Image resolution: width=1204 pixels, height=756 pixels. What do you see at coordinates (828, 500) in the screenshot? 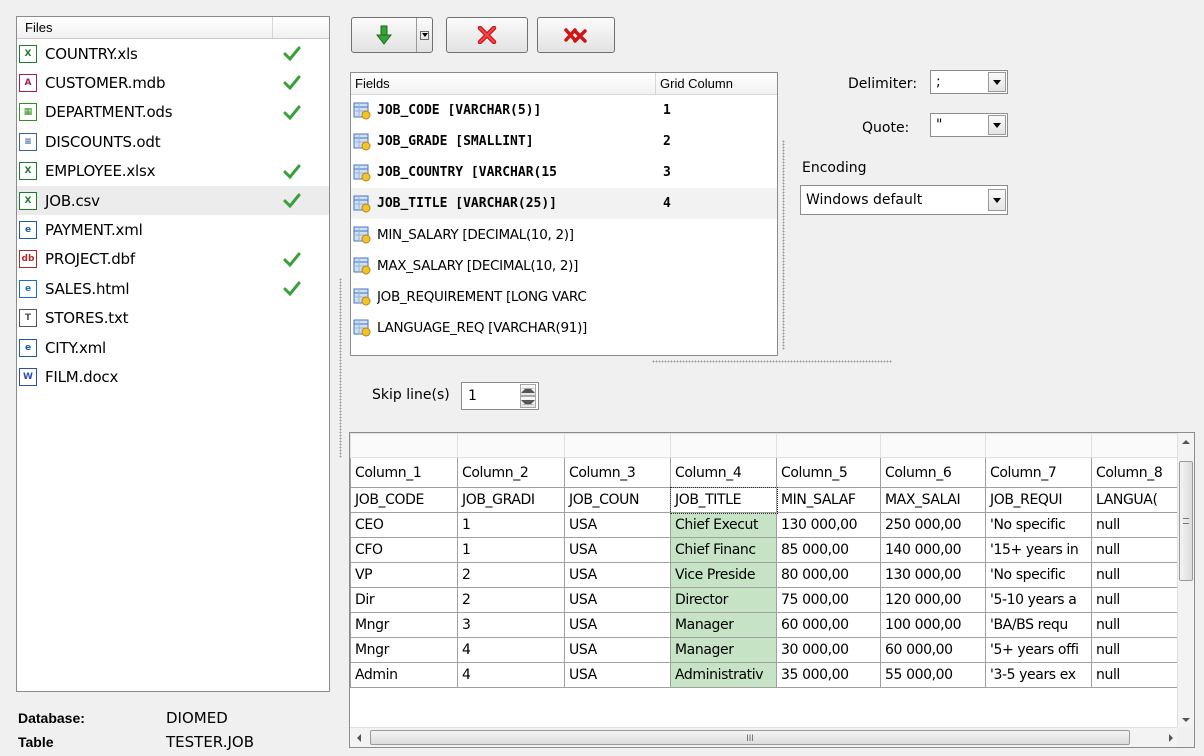
I see `grid-cell: MIN_SALAF` at bounding box center [828, 500].